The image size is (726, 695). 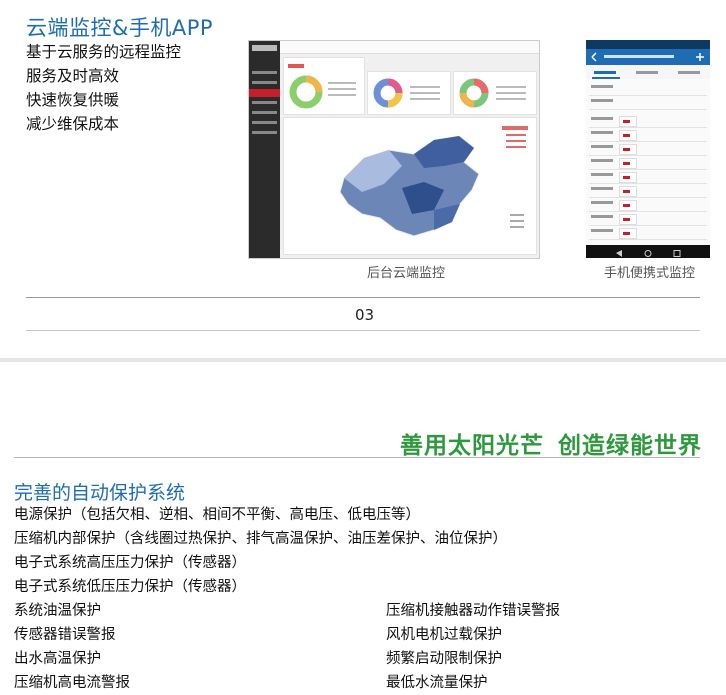 I want to click on page-number: 03, so click(x=365, y=315).